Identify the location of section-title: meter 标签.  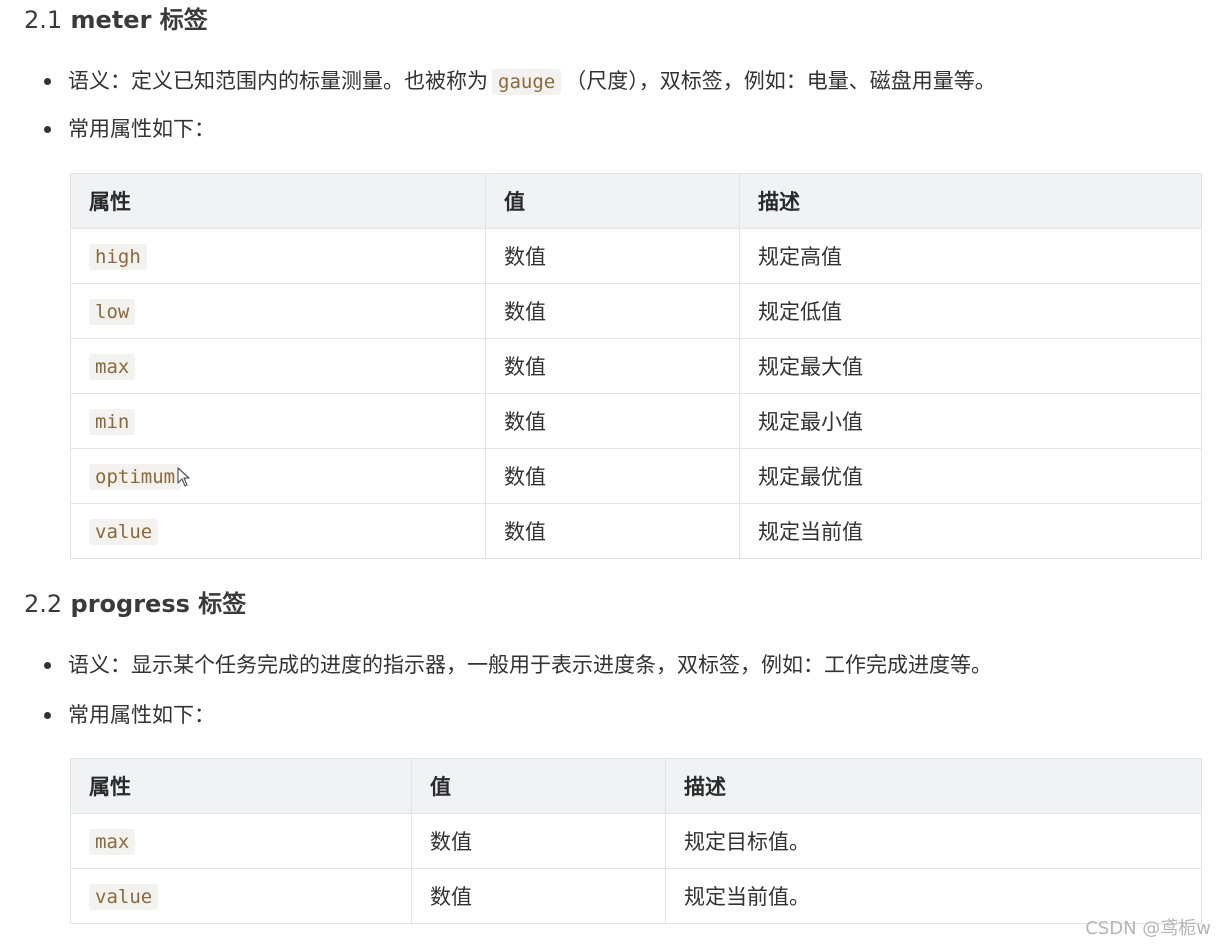
(139, 20).